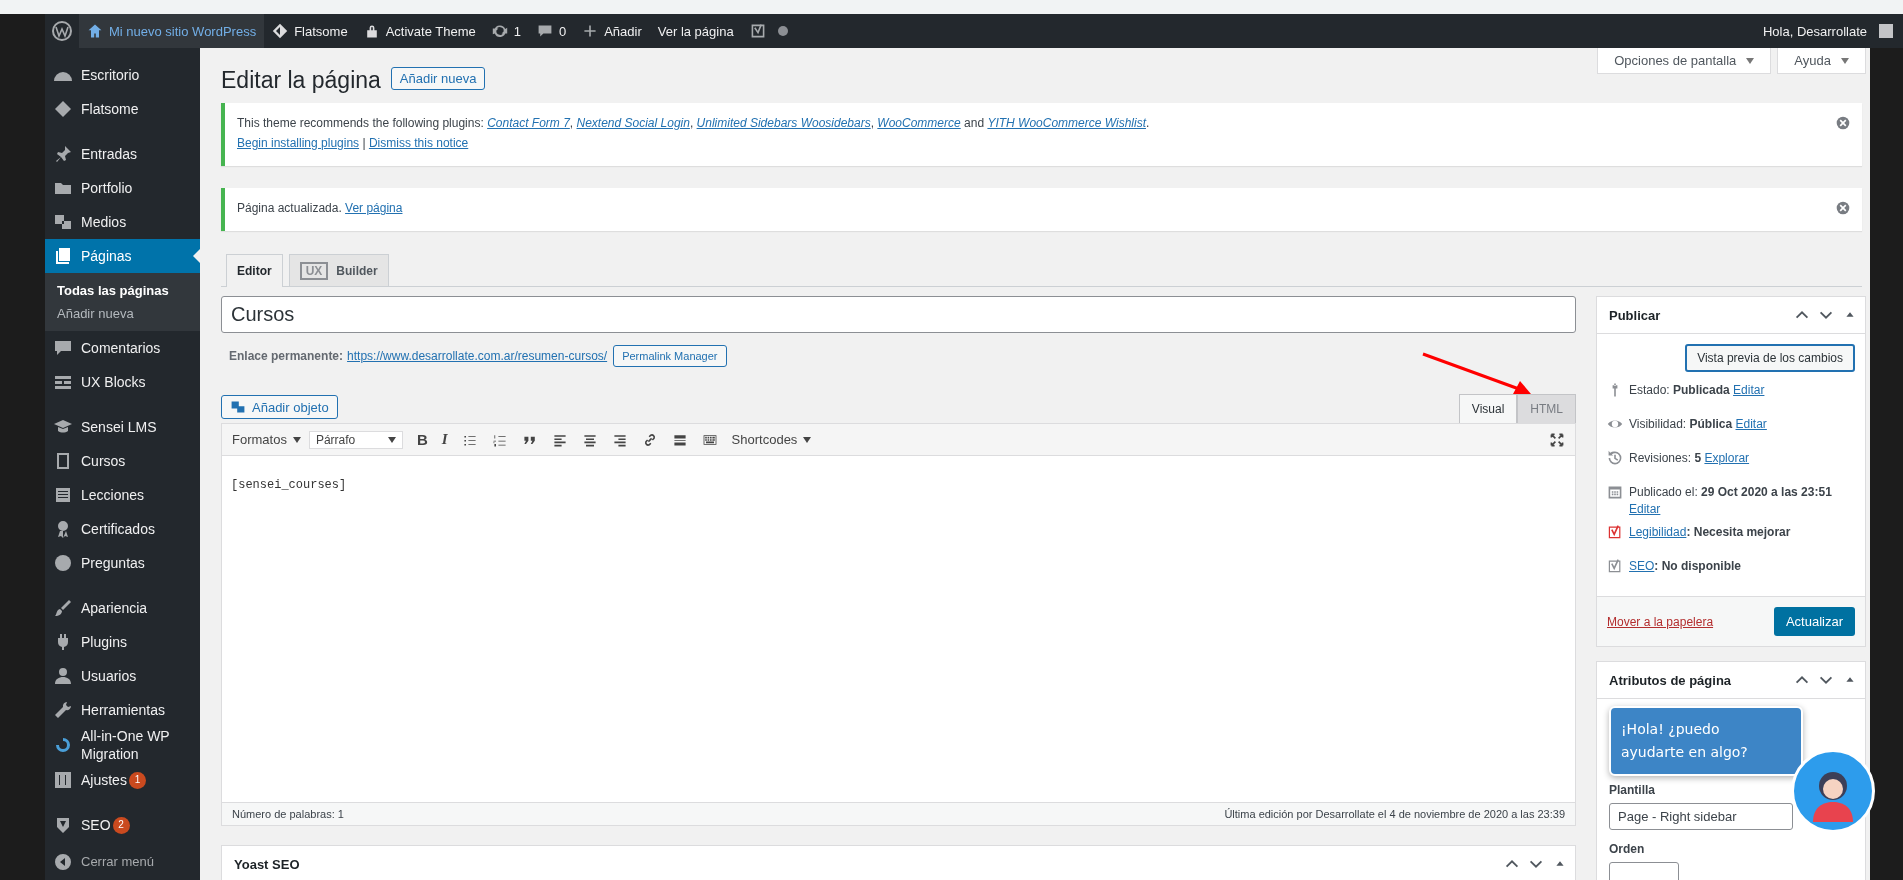 This screenshot has width=1903, height=880. What do you see at coordinates (254, 270) in the screenshot?
I see `editor-tab: Editor` at bounding box center [254, 270].